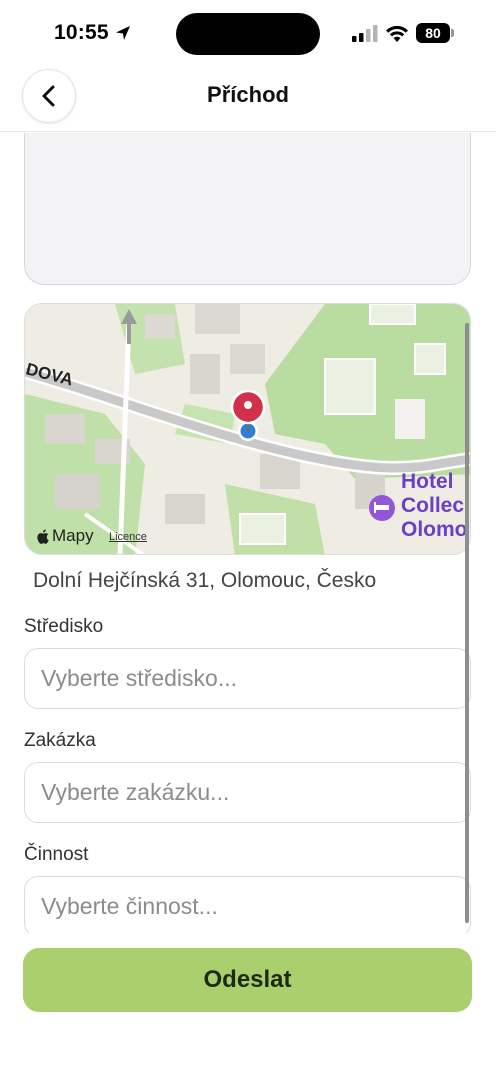  I want to click on battery-indicator: 80, so click(435, 33).